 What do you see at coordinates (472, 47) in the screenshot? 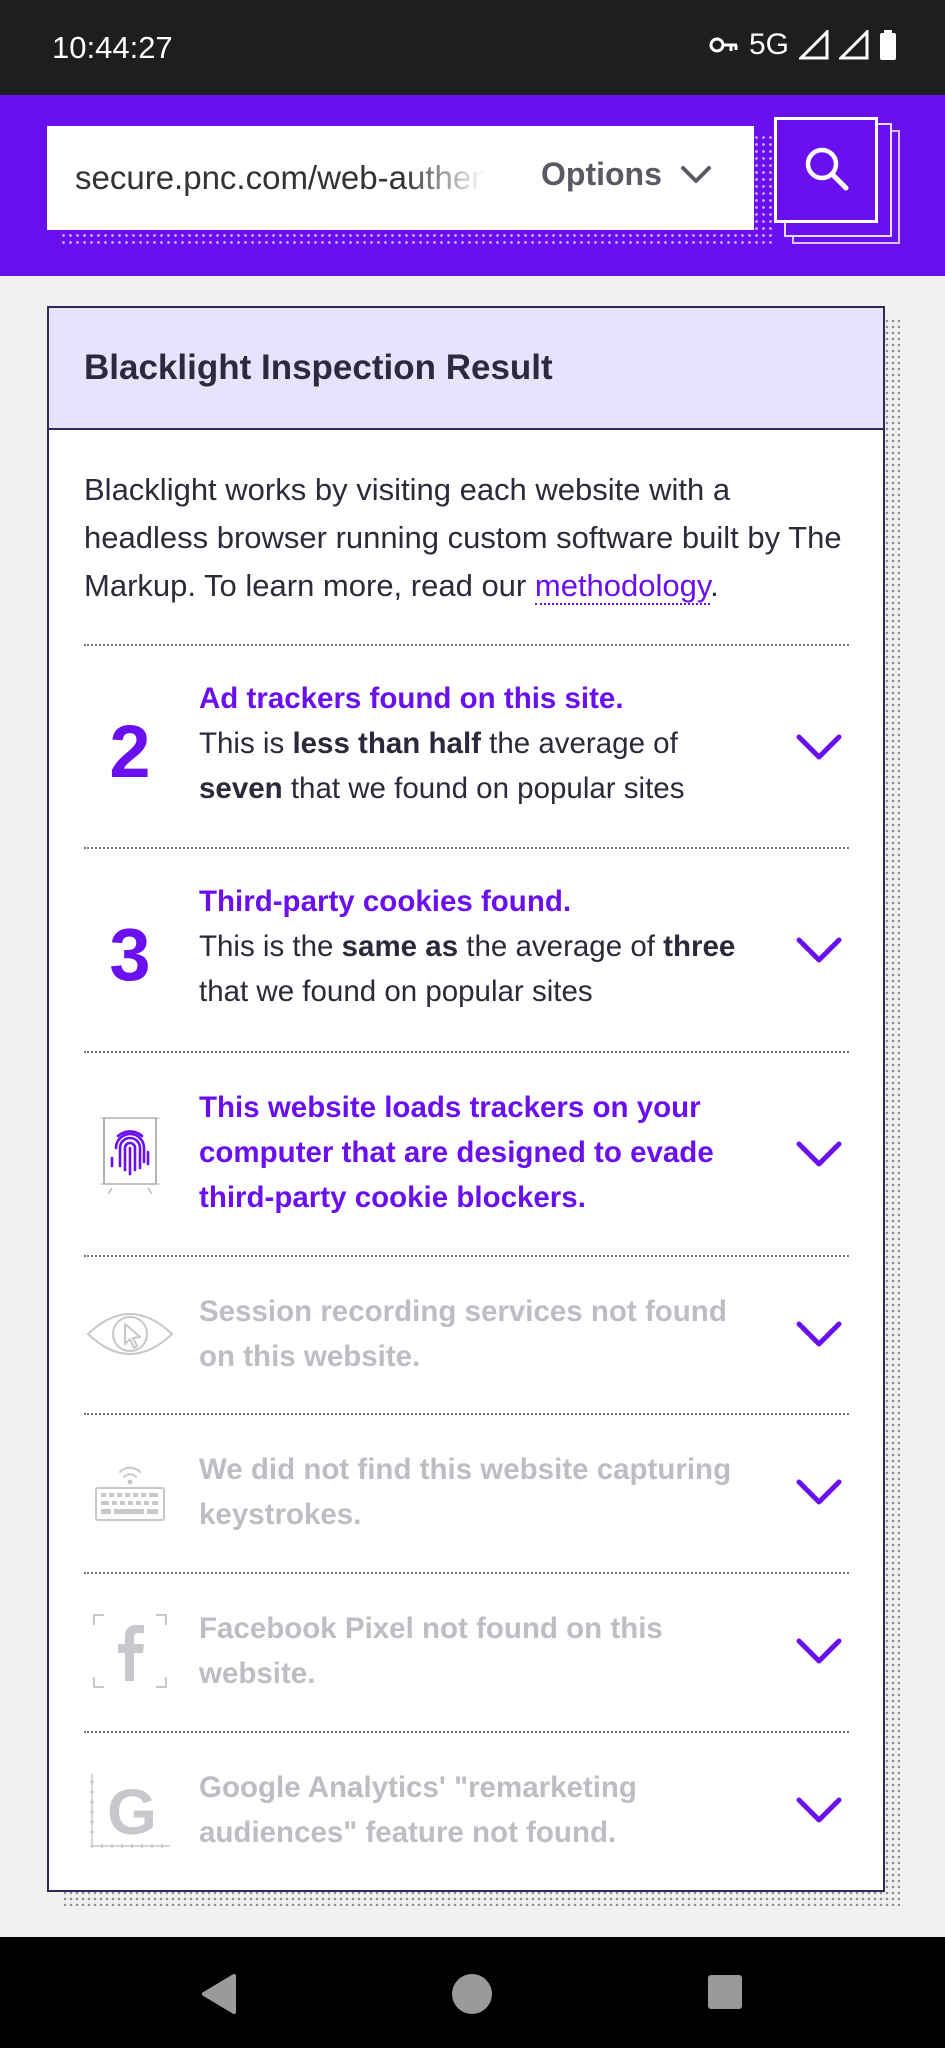
I see `status-bar: 10:44:27 5G` at bounding box center [472, 47].